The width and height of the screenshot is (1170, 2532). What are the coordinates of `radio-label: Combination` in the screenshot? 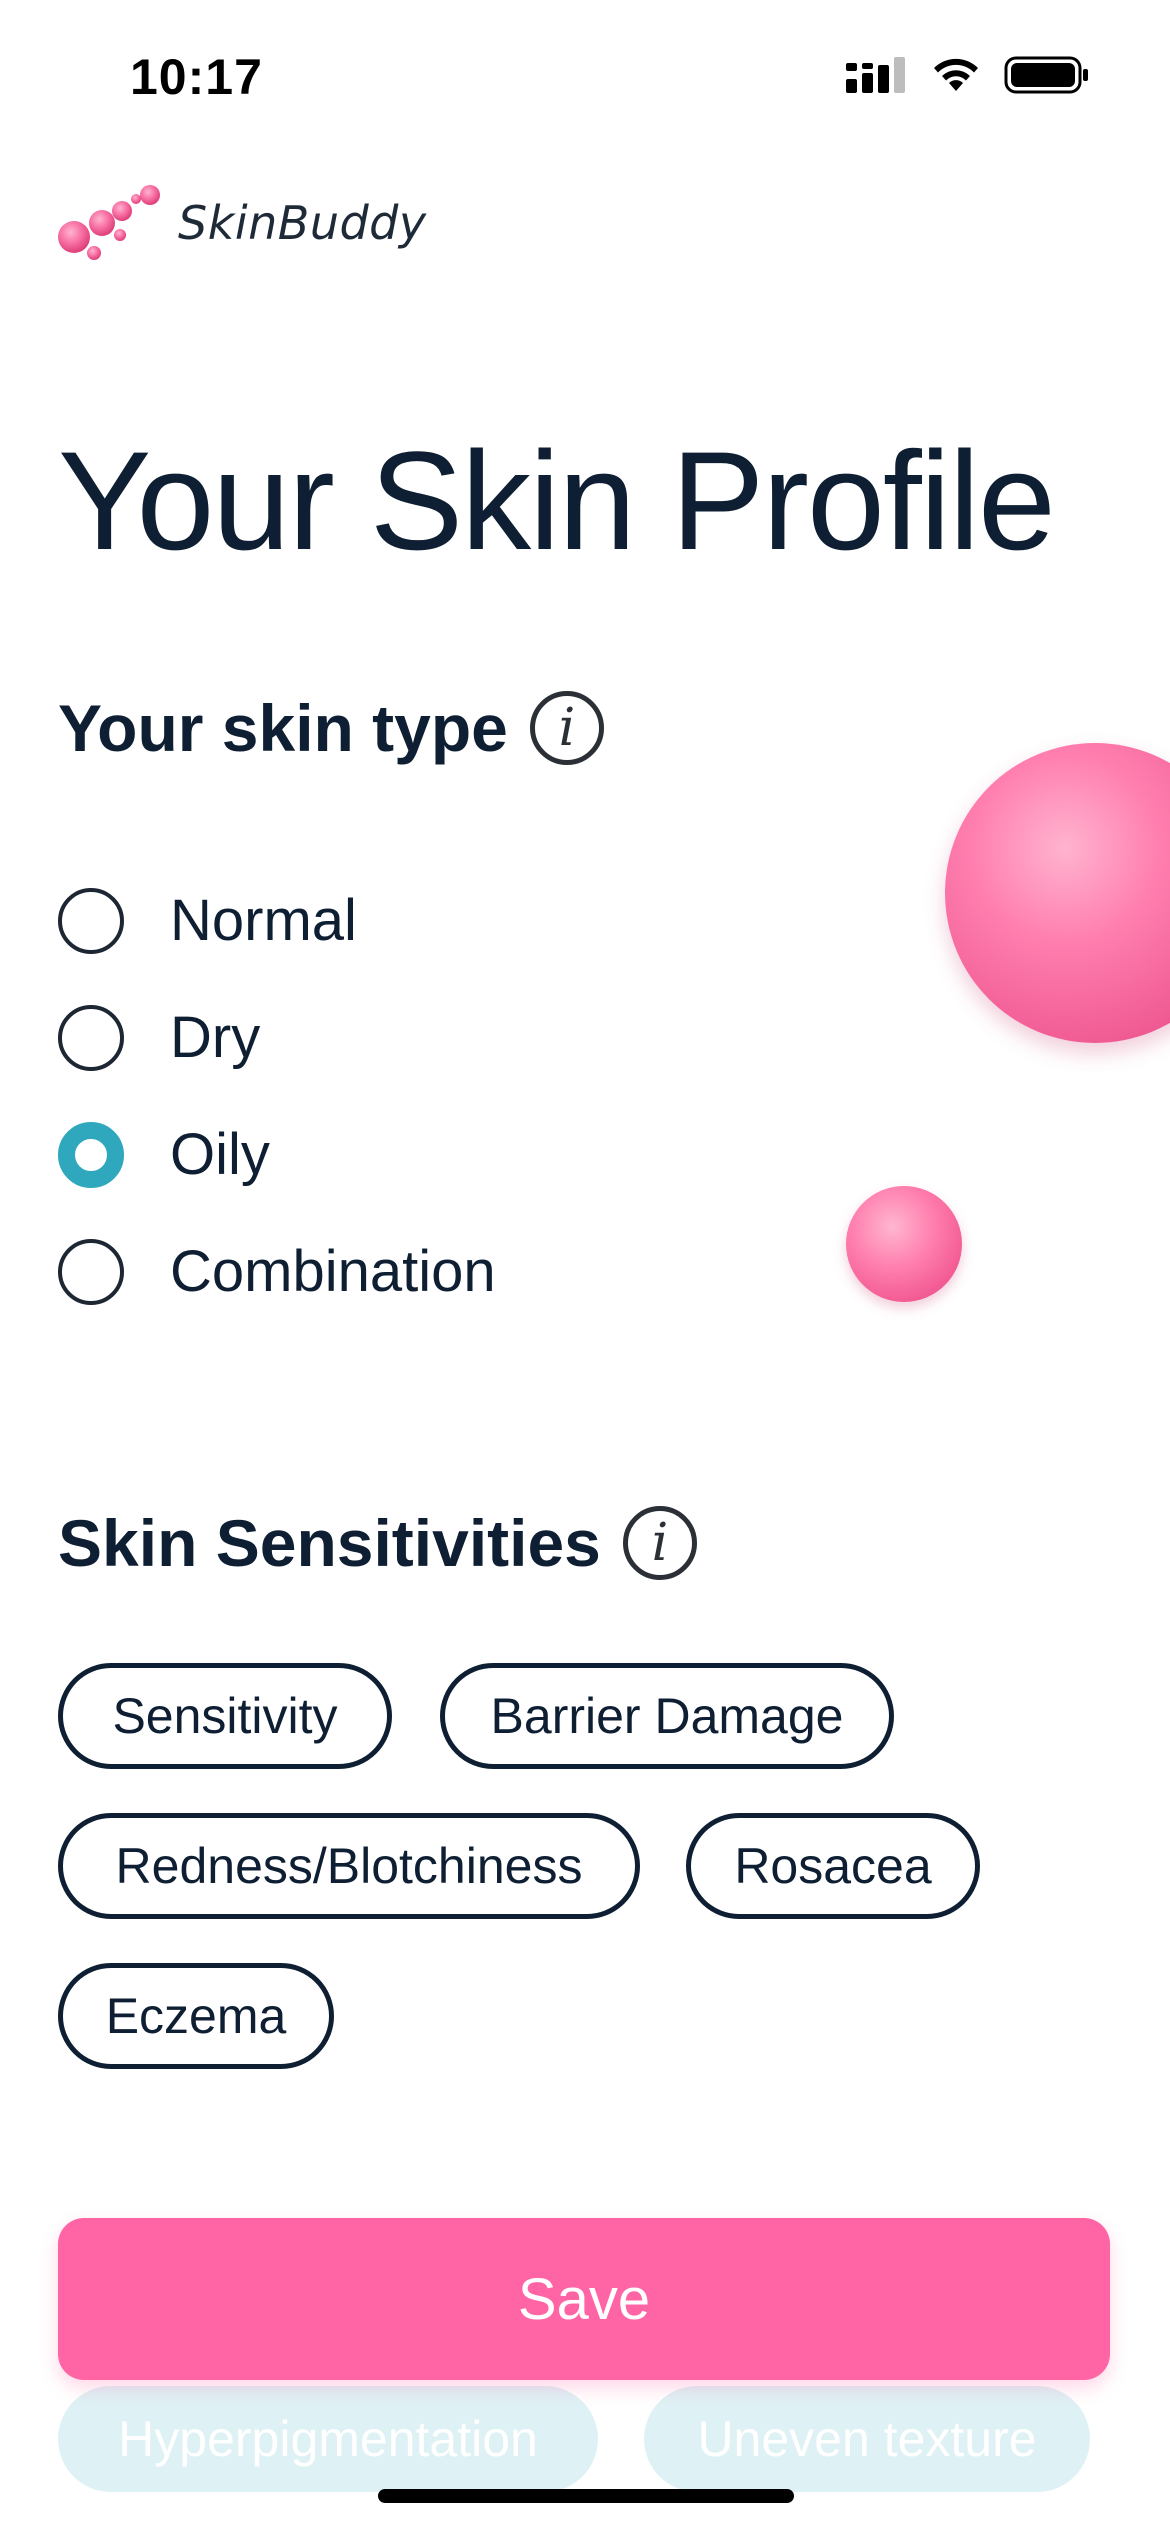 It's located at (333, 1271).